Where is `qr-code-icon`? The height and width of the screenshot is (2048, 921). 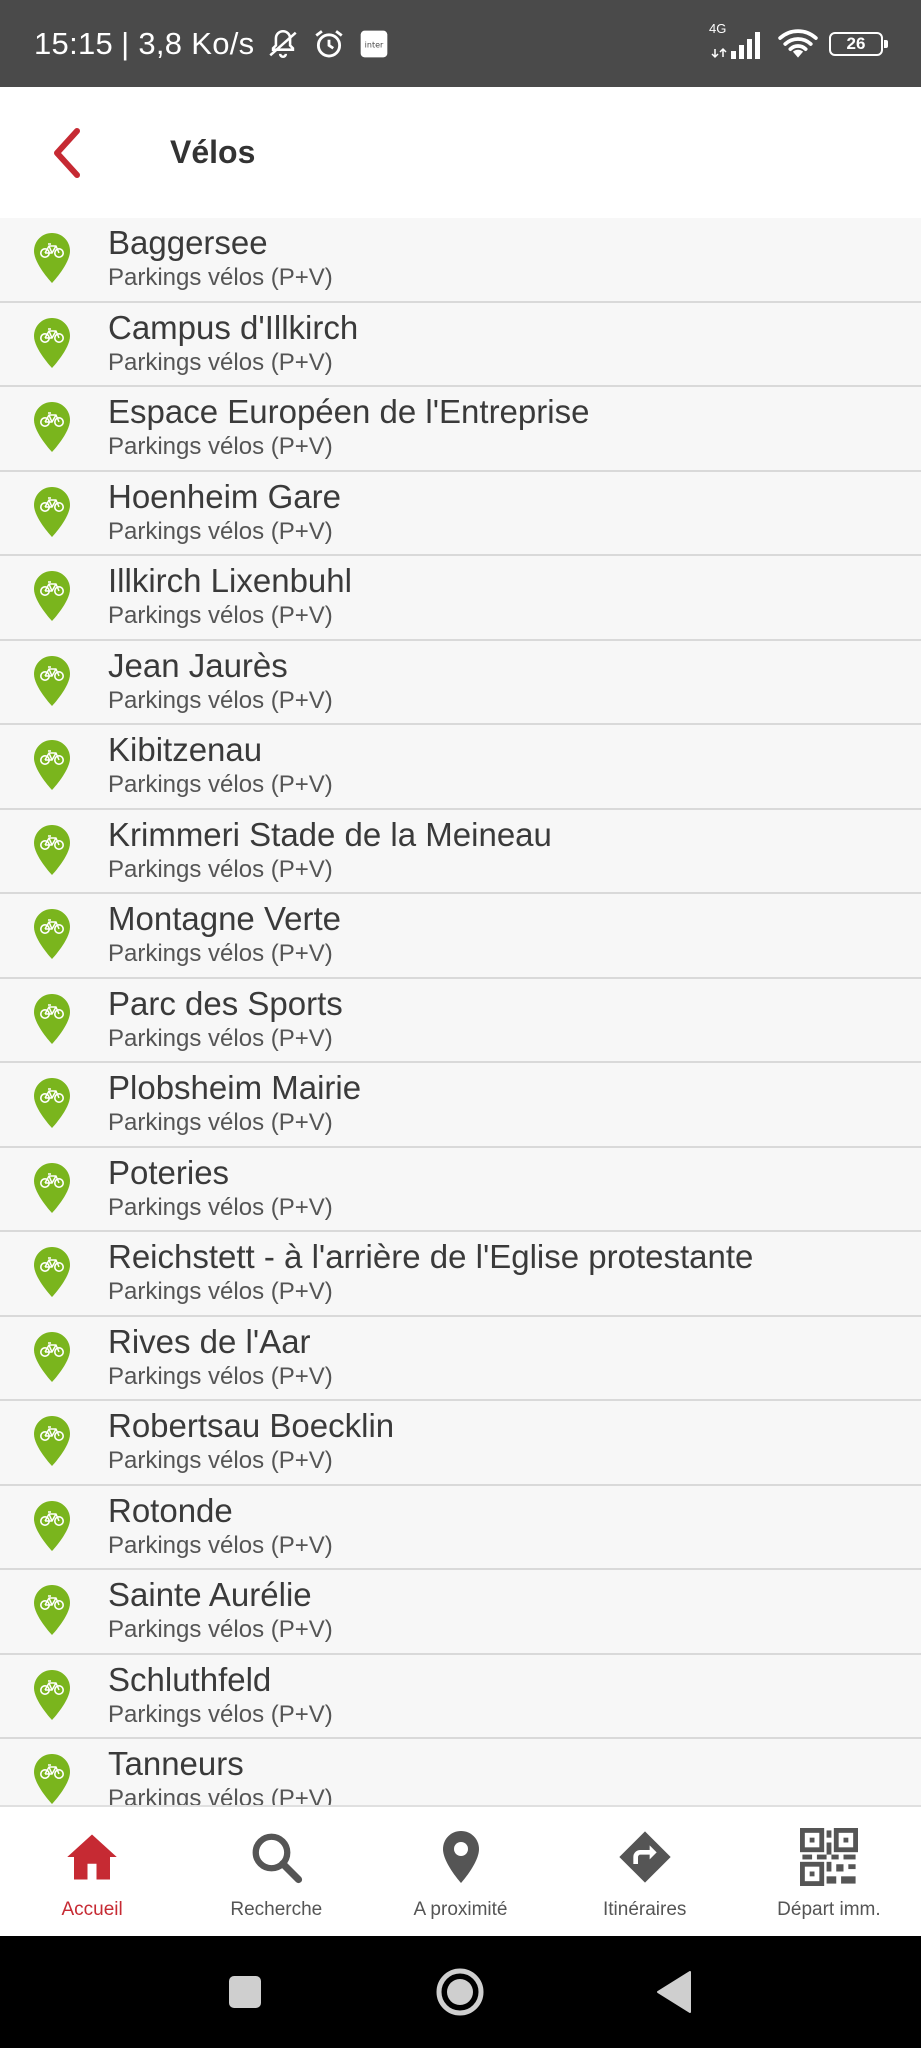 qr-code-icon is located at coordinates (829, 1857).